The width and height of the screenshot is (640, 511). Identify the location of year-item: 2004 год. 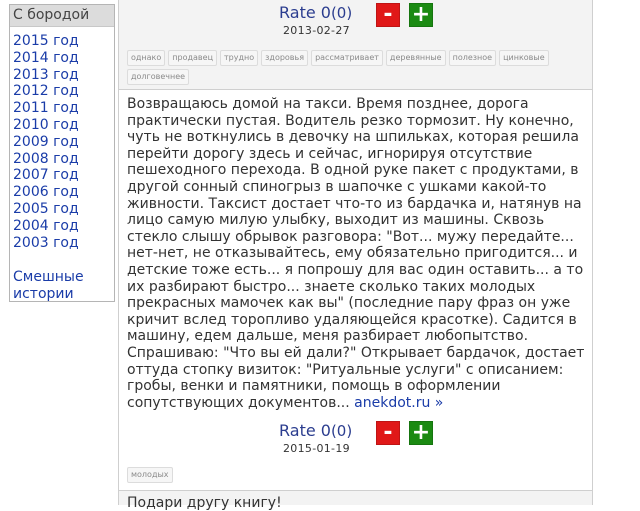
(63, 226).